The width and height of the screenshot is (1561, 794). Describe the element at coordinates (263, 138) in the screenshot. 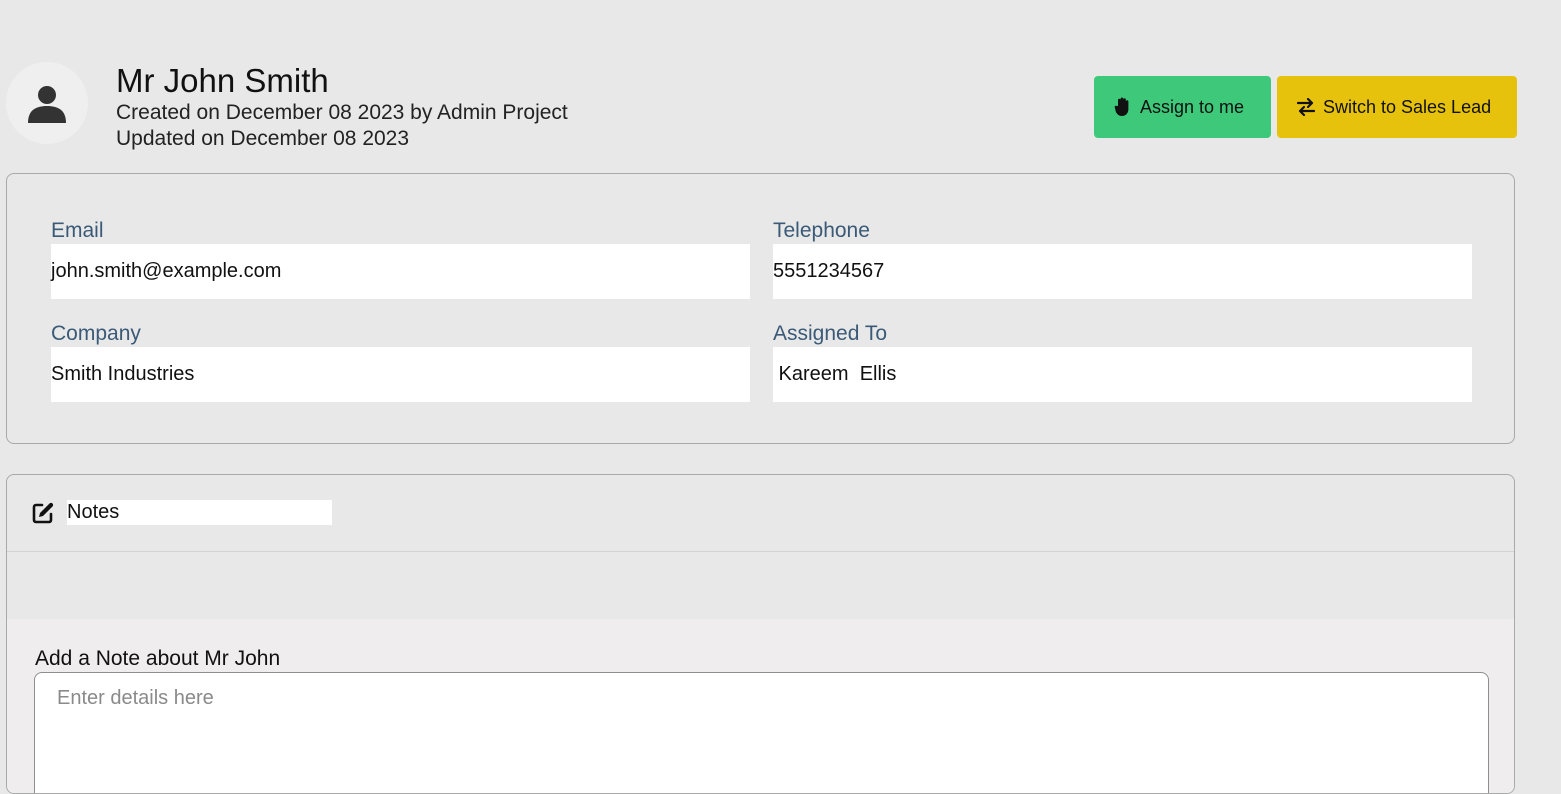

I see `updated-info: Updated on December 08 2023` at that location.